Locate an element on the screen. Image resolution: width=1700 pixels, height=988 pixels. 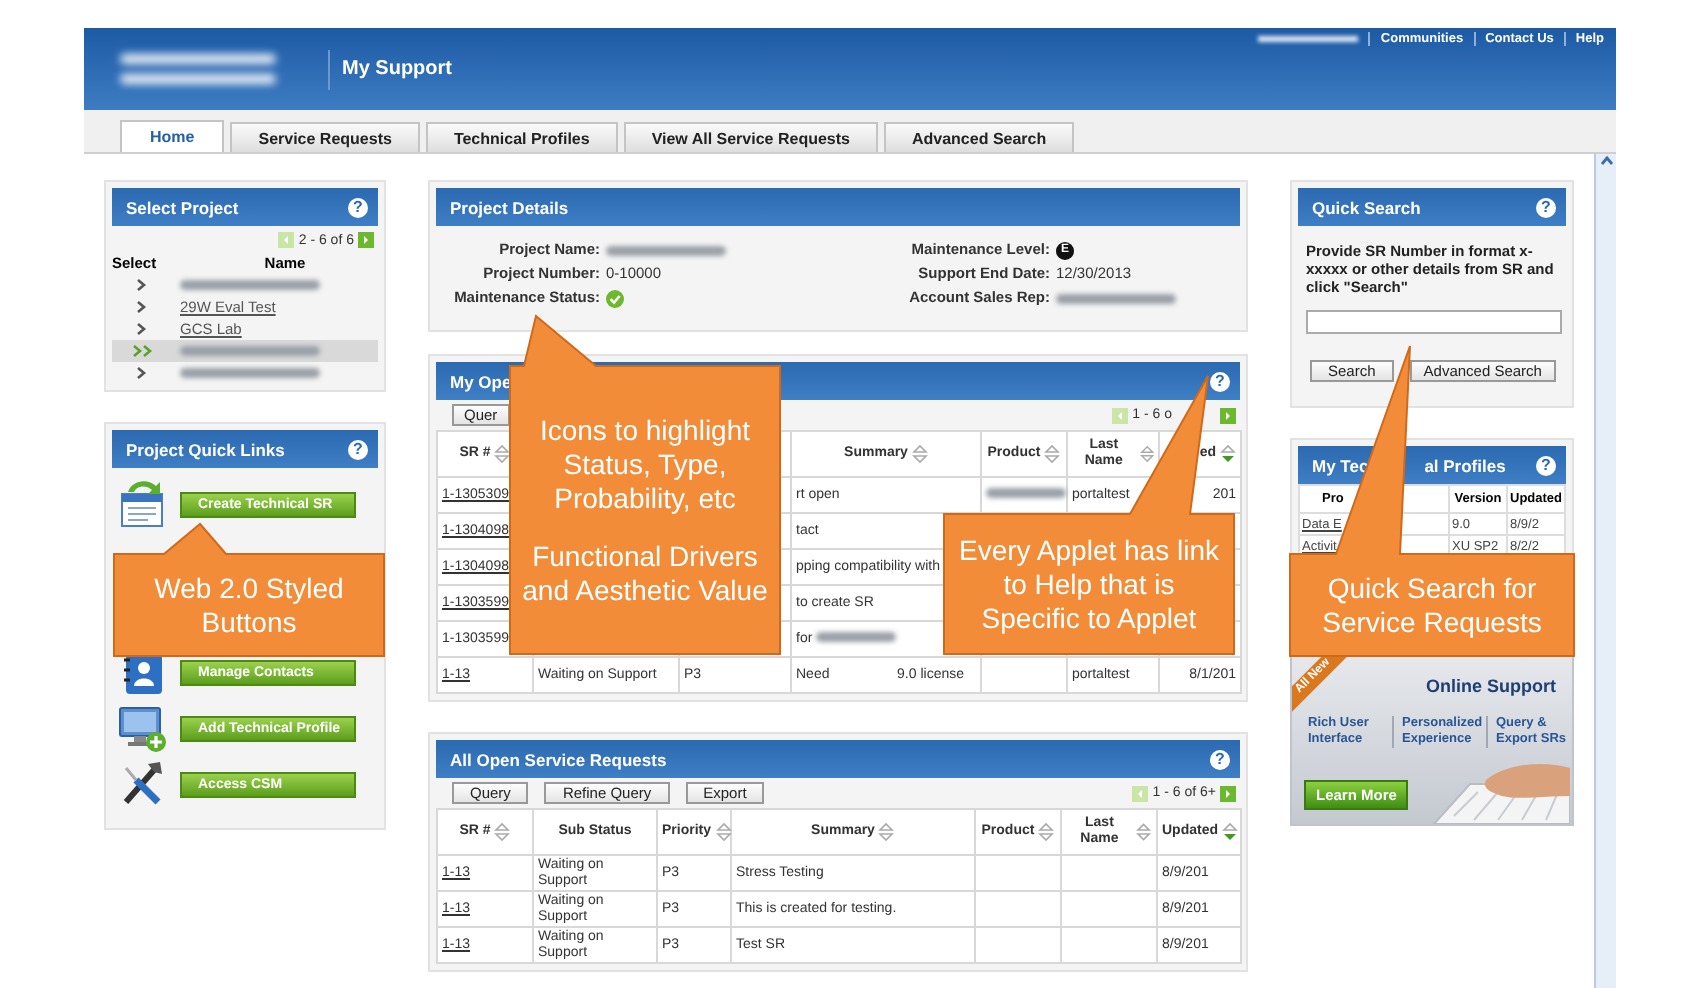
project-row is located at coordinates (245, 351).